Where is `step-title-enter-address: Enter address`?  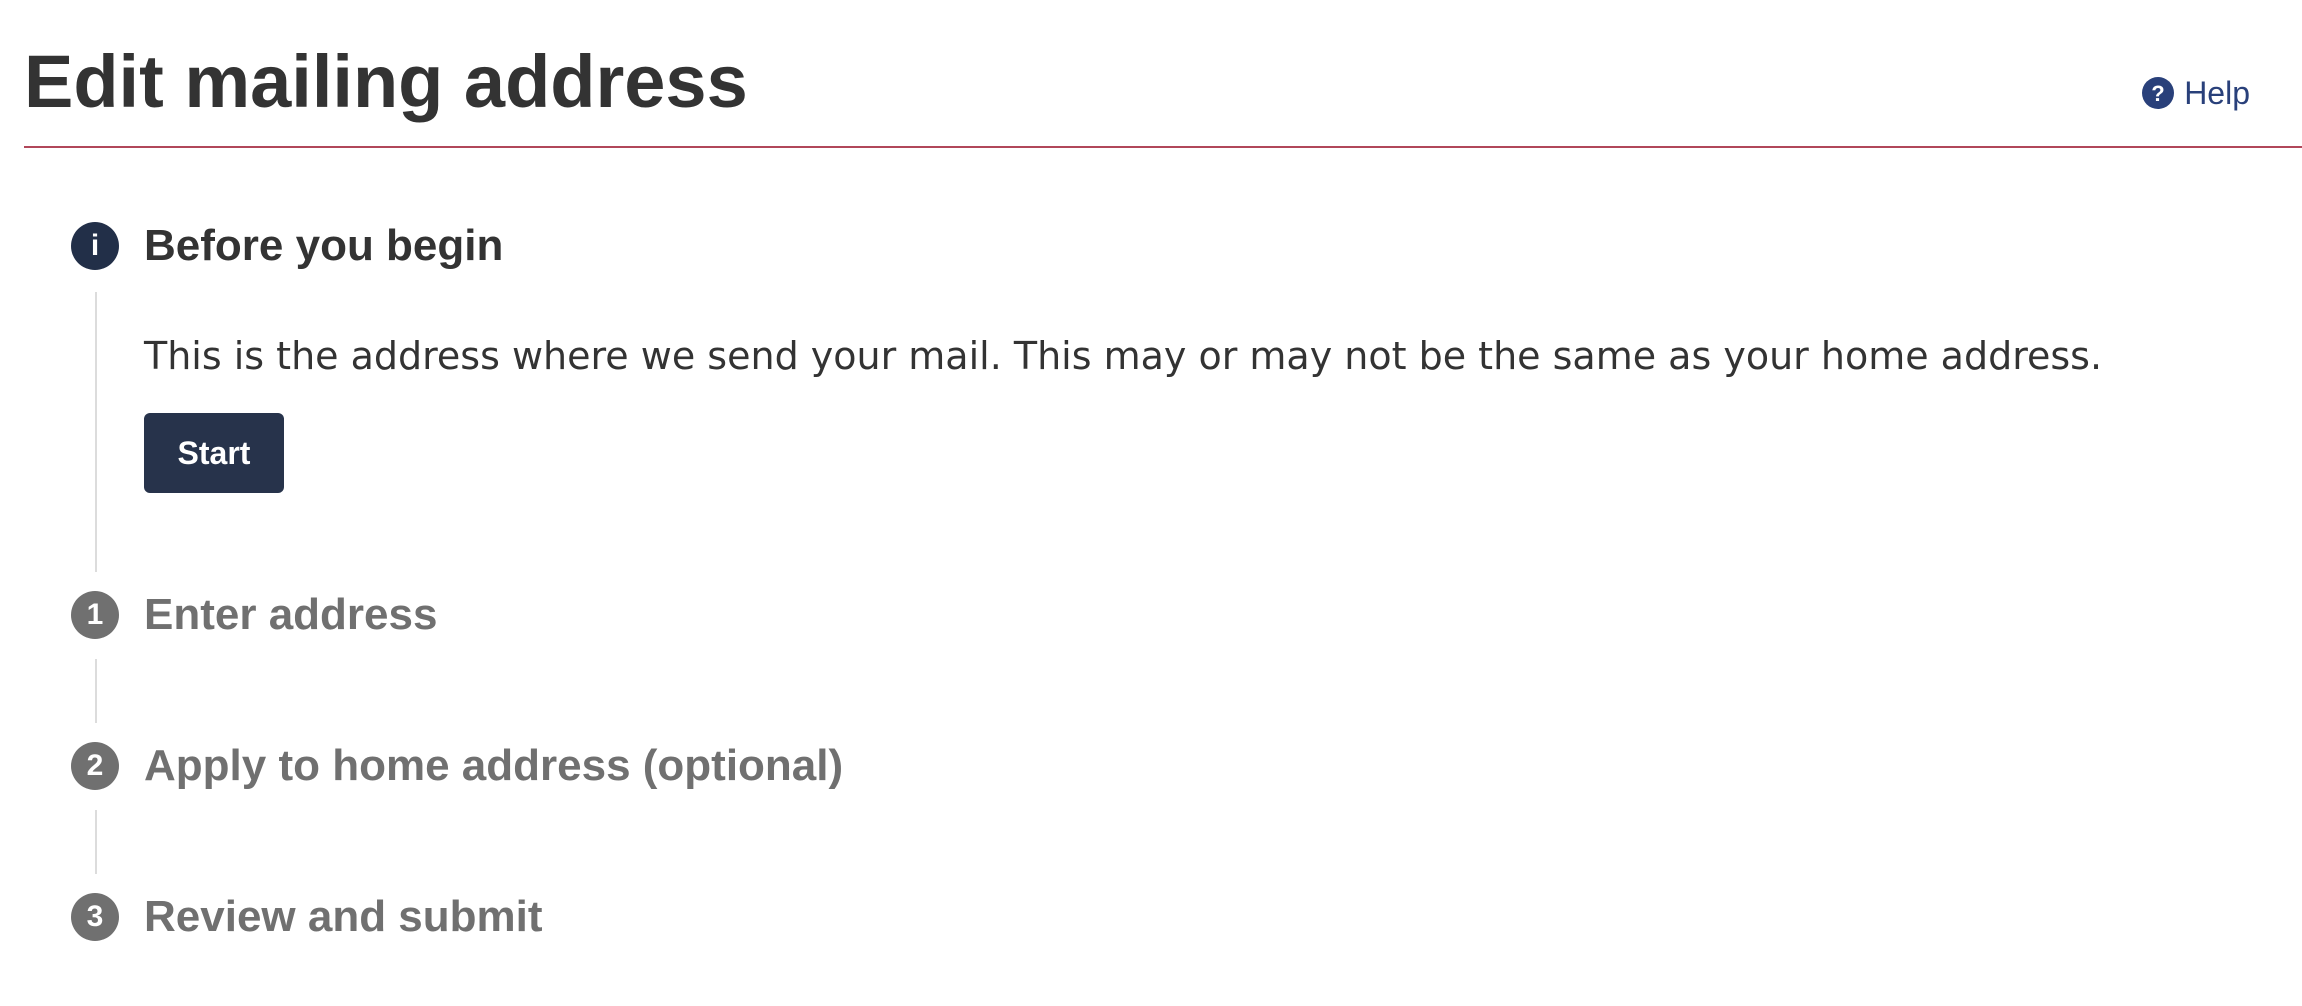 step-title-enter-address: Enter address is located at coordinates (291, 614).